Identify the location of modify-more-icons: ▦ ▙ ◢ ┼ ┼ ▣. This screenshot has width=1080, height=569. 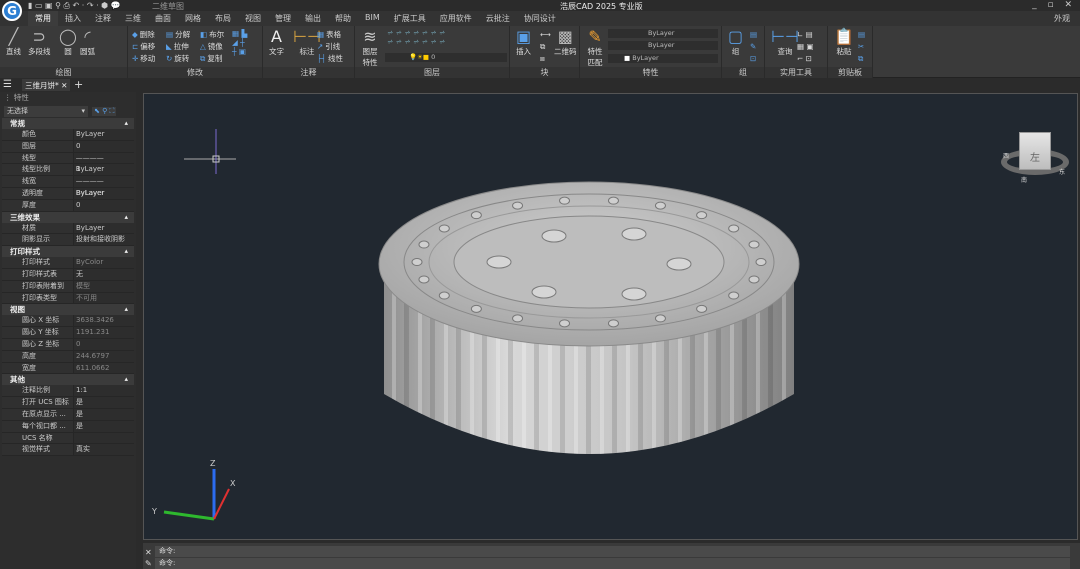
(239, 42).